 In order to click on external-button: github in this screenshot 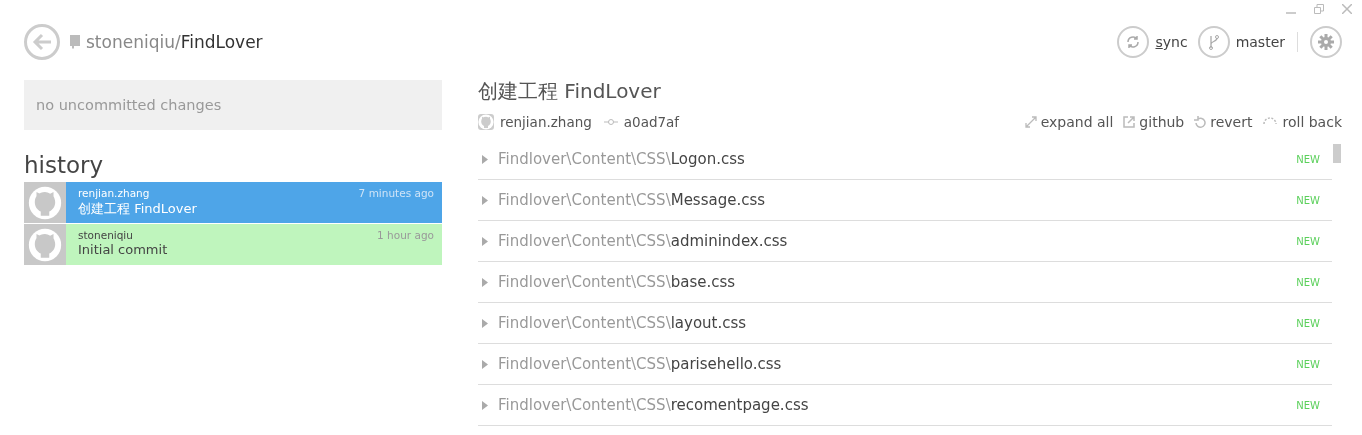, I will do `click(1154, 122)`.